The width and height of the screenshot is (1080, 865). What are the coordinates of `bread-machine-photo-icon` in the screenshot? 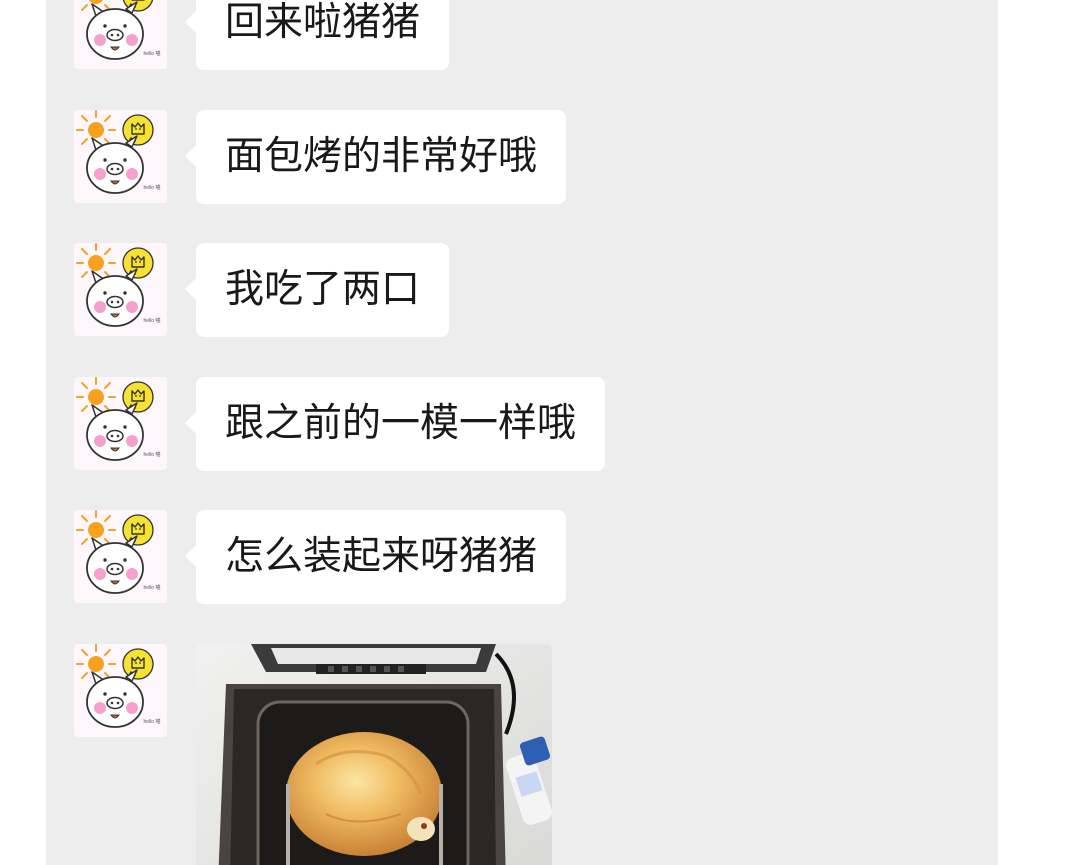 It's located at (374, 754).